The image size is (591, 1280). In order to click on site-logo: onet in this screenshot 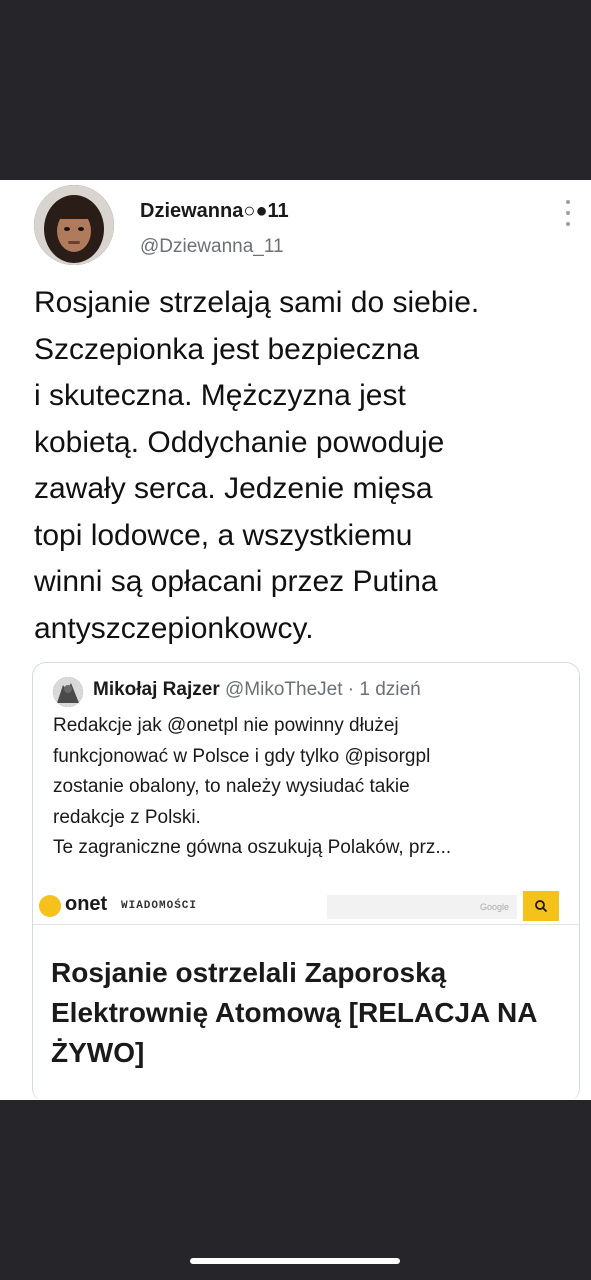, I will do `click(86, 904)`.